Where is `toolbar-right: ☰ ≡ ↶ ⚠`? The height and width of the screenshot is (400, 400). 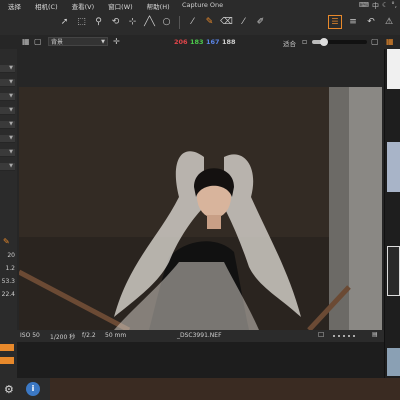 toolbar-right: ☰ ≡ ↶ ⚠ is located at coordinates (362, 22).